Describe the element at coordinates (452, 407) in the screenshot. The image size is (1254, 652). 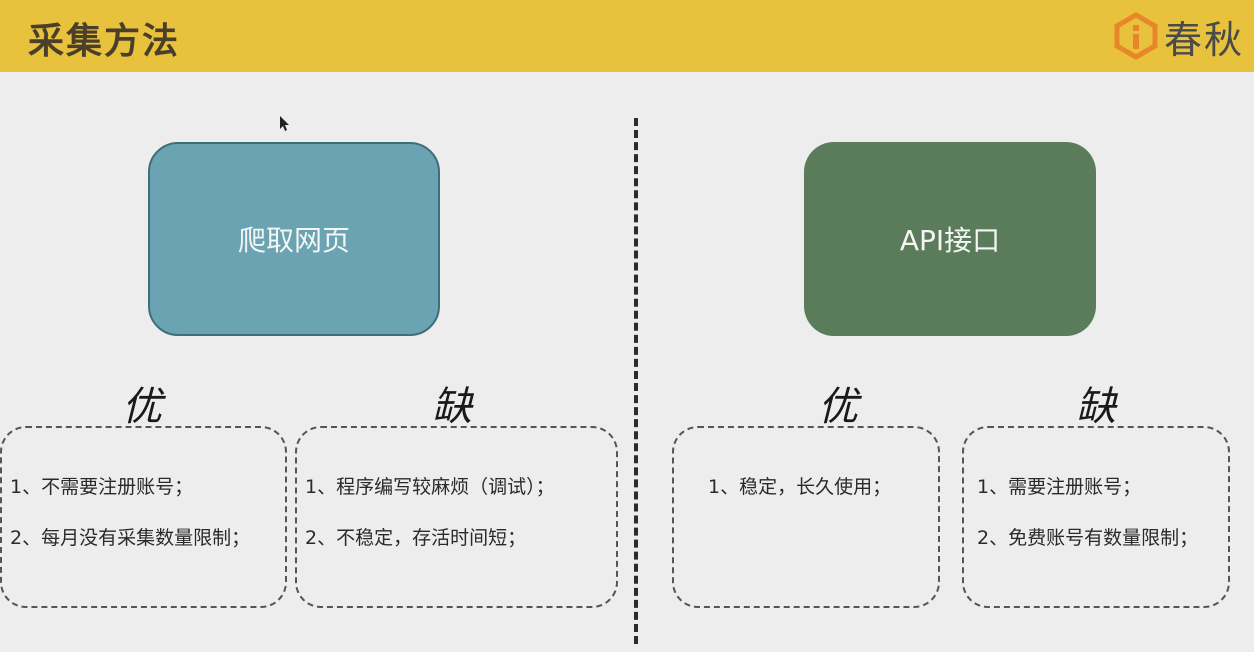
I see `cons-heading-left: 缺` at that location.